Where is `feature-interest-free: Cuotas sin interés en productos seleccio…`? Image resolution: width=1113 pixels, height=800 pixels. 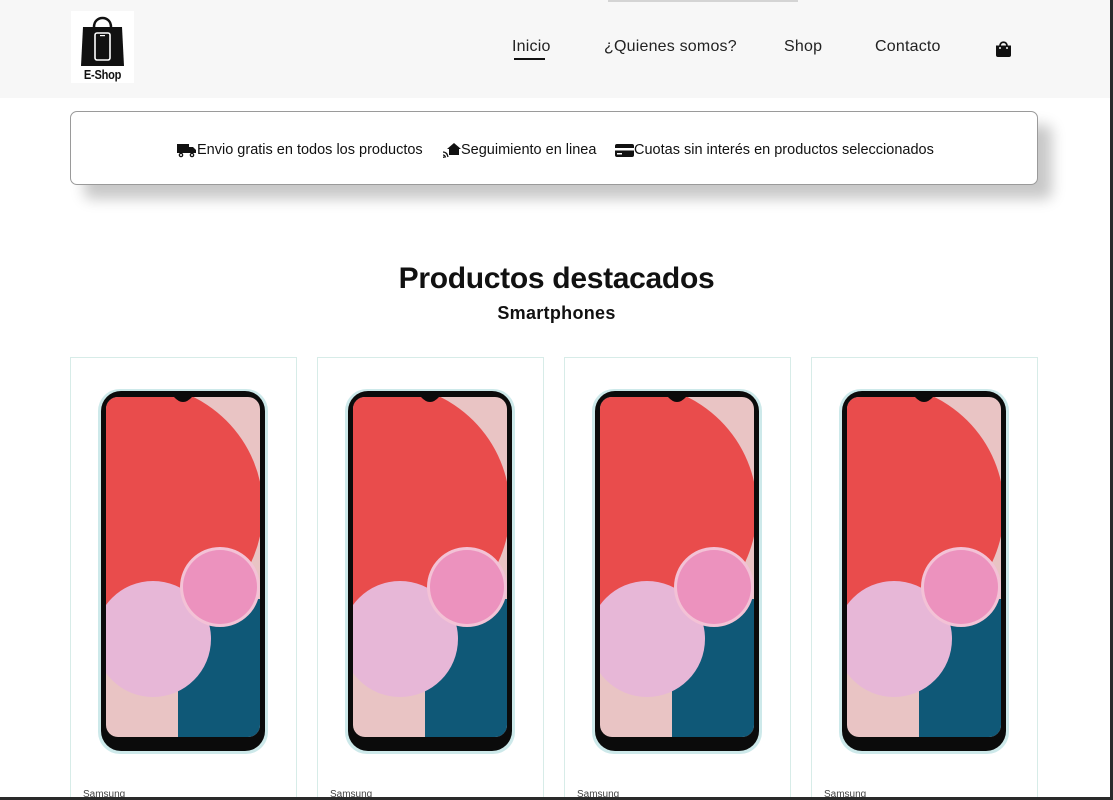
feature-interest-free: Cuotas sin interés en productos seleccio… is located at coordinates (774, 150).